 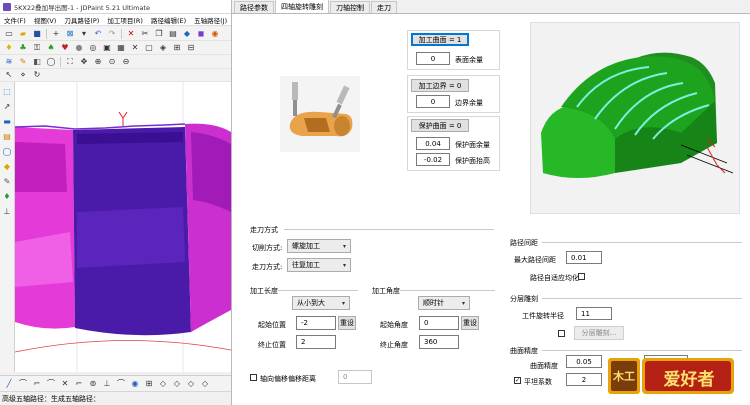 What do you see at coordinates (253, 377) in the screenshot?
I see `axial-offset-checkbox` at bounding box center [253, 377].